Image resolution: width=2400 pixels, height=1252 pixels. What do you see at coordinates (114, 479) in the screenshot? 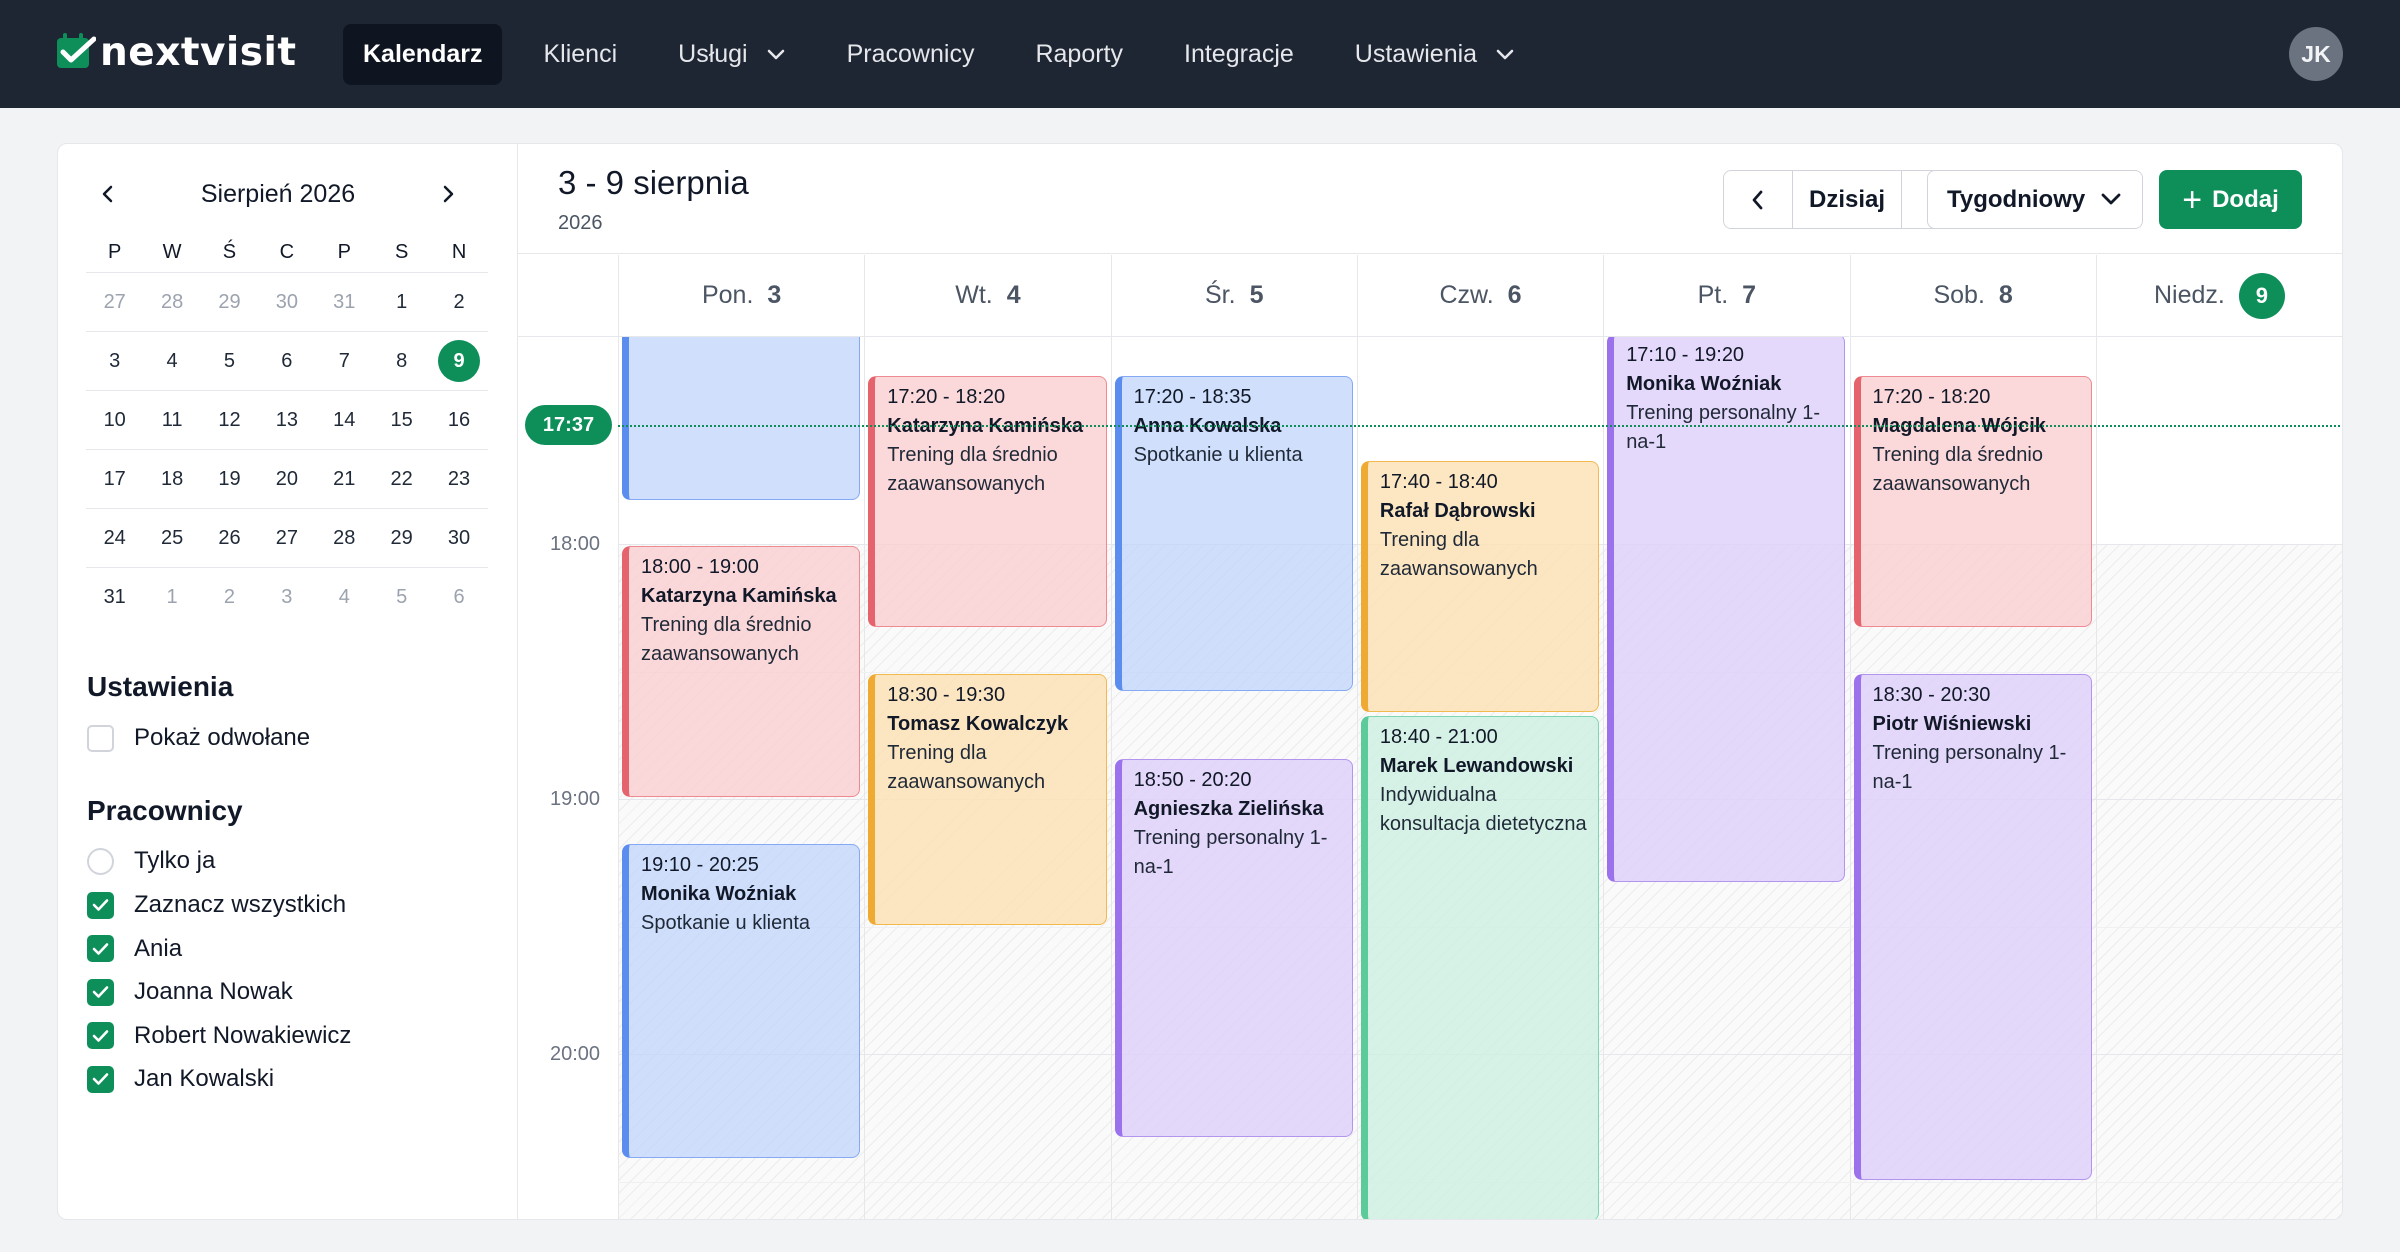
I see `mini-day: 17` at bounding box center [114, 479].